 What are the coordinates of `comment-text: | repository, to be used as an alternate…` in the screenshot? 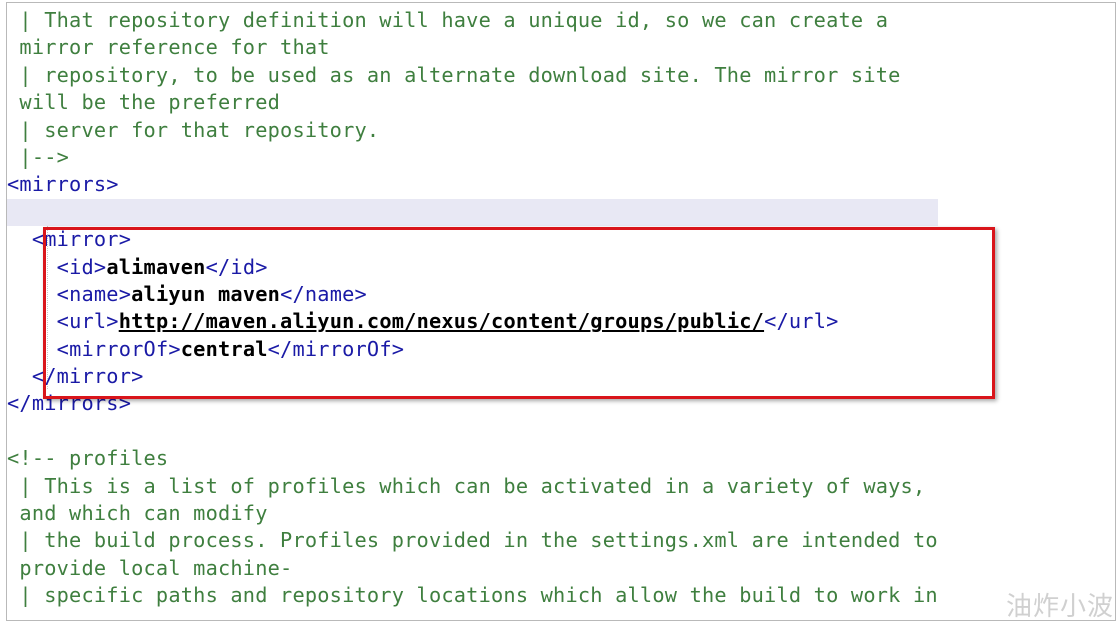 It's located at (454, 74).